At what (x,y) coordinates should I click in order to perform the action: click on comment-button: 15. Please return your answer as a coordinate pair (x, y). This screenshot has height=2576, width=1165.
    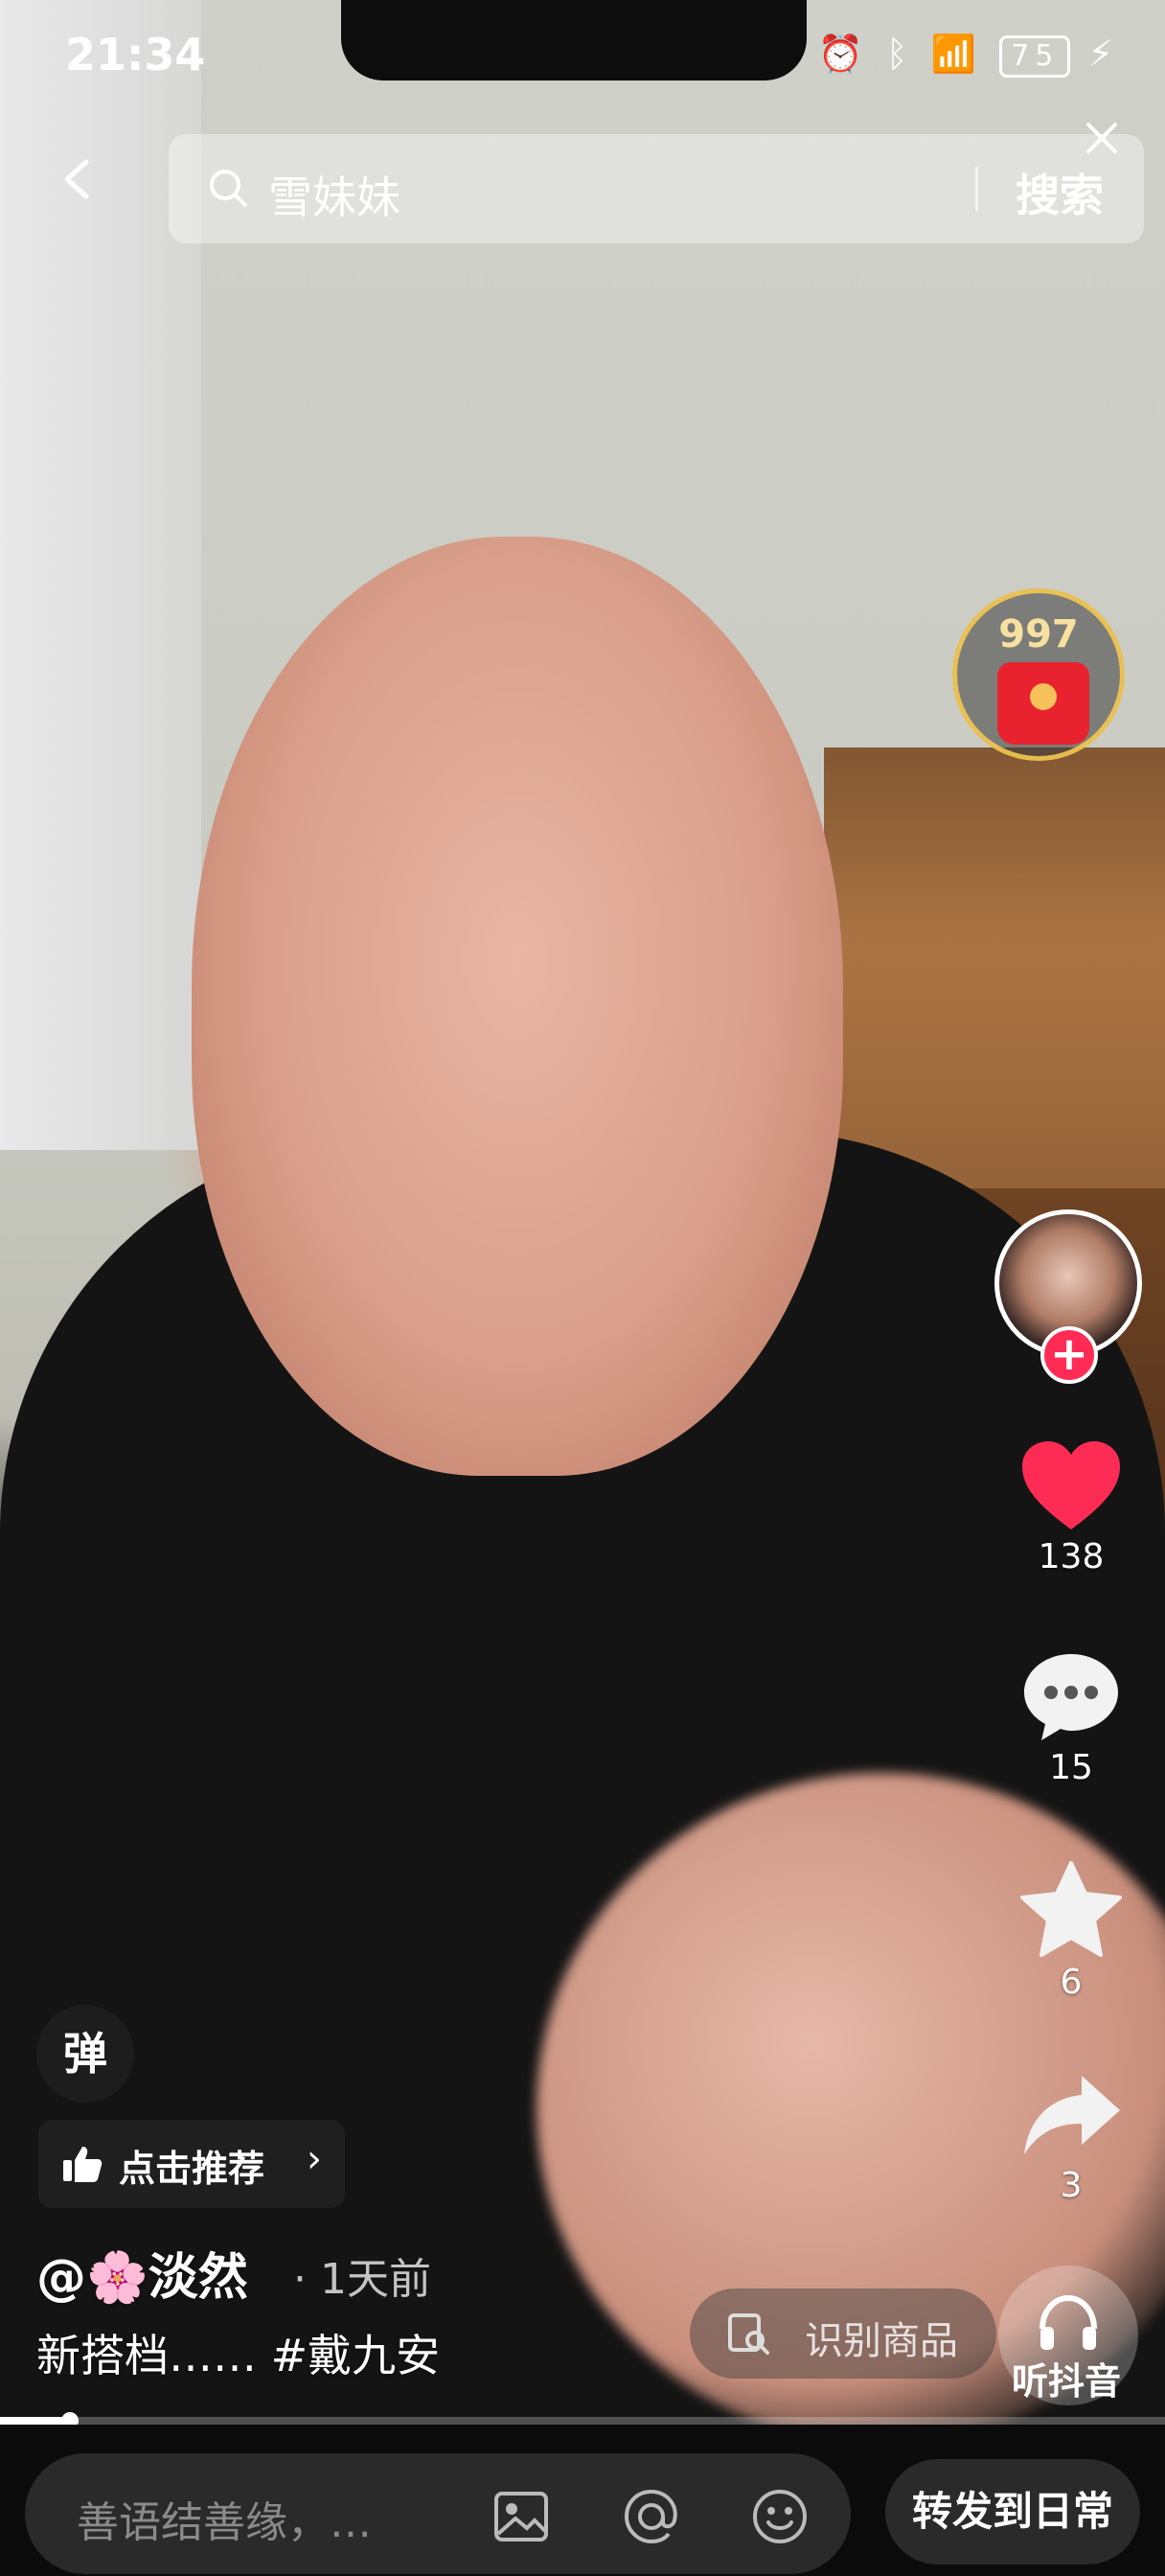
    Looking at the image, I should click on (1071, 1717).